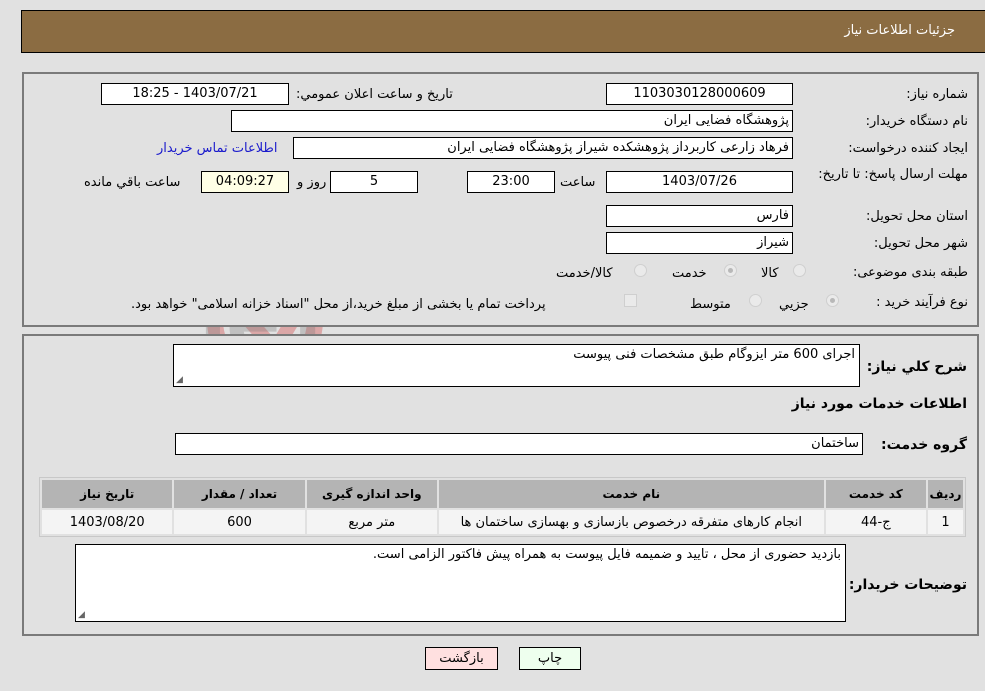  Describe the element at coordinates (132, 182) in the screenshot. I see `time-remaining-label: ساعت باقي مانده` at that location.